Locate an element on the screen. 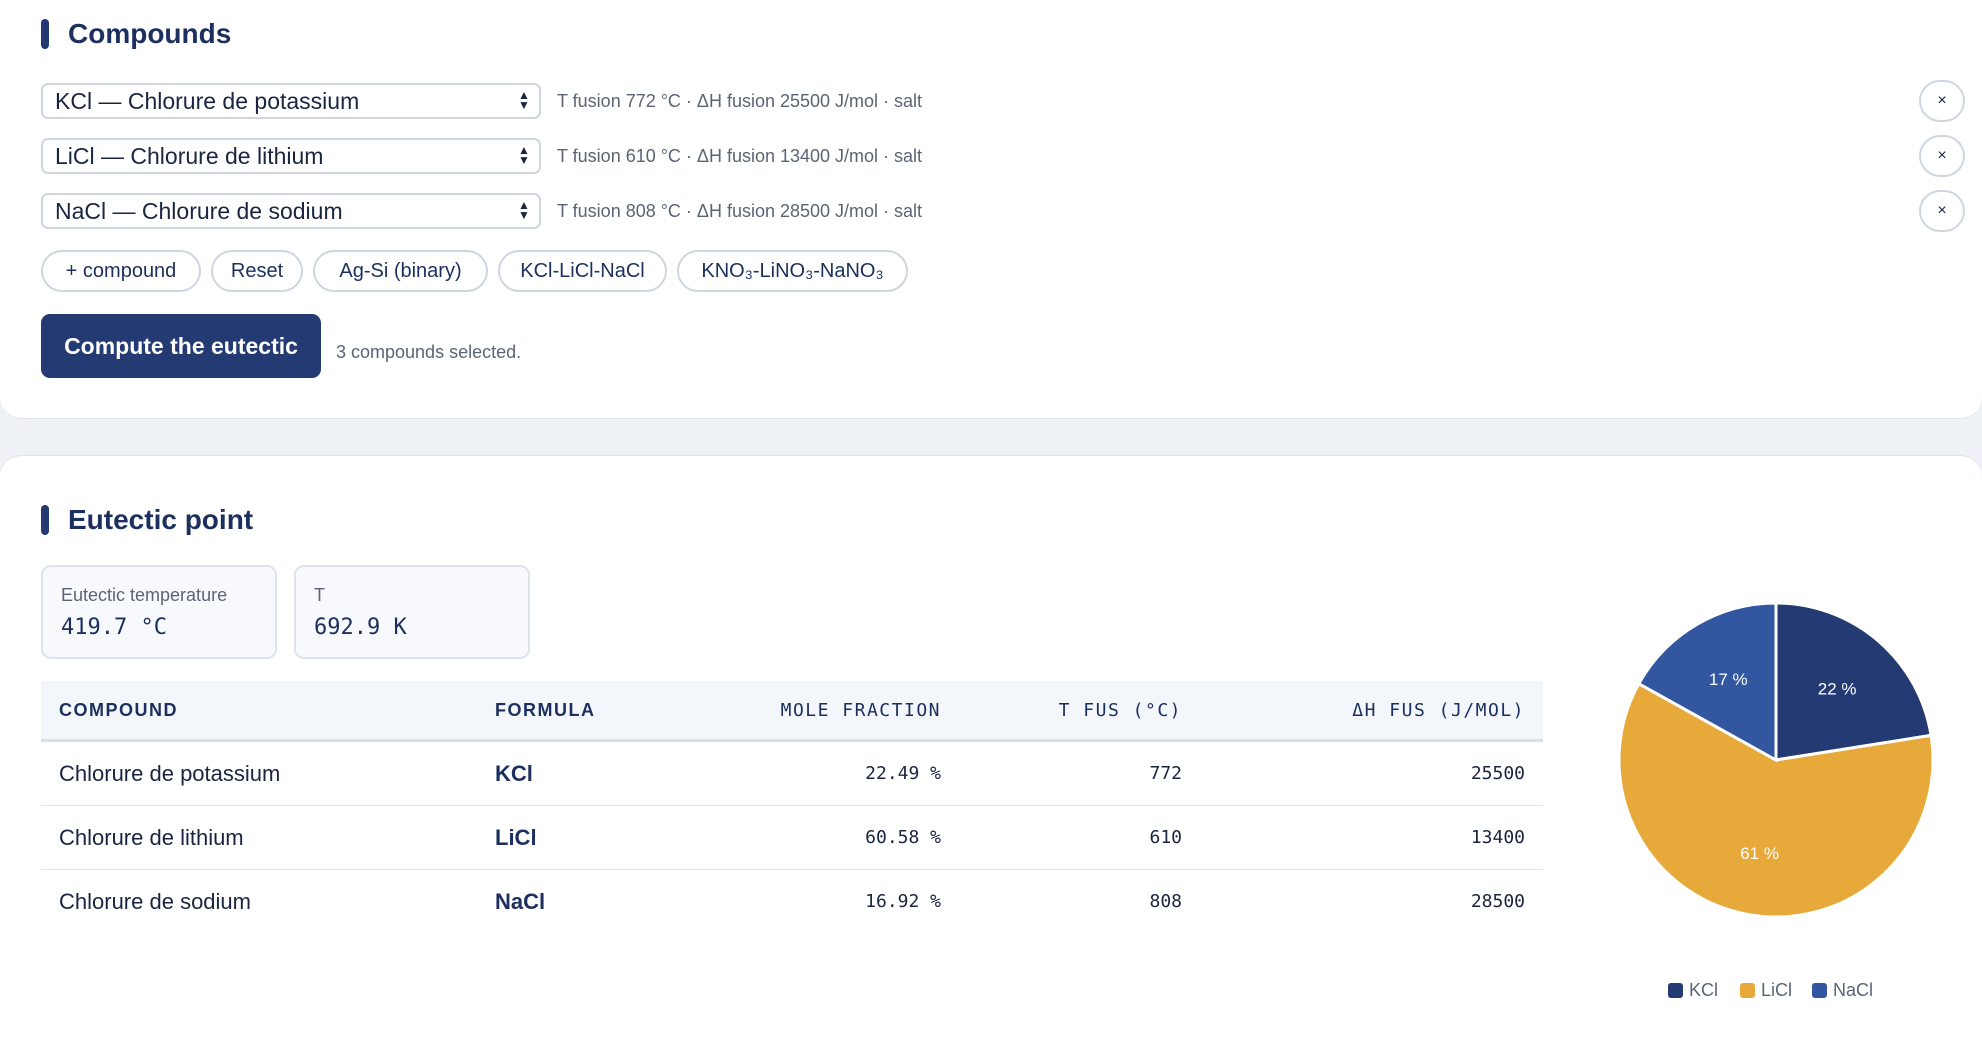 The height and width of the screenshot is (1055, 1982). column-header: MOLE FRACTION is located at coordinates (826, 711).